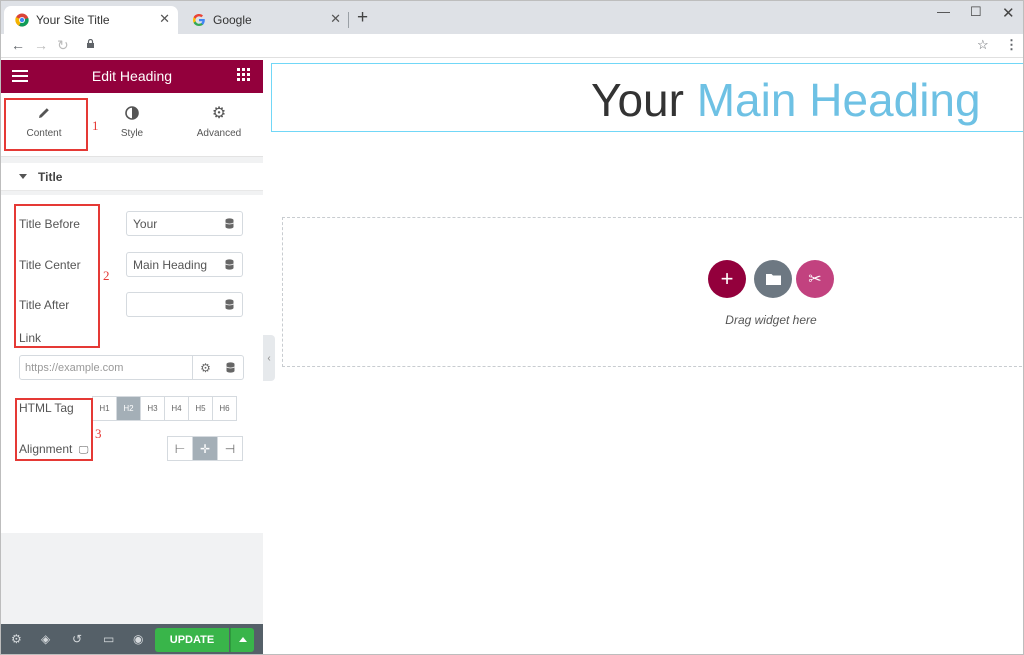 The width and height of the screenshot is (1024, 655). I want to click on title-section: Title, so click(132, 177).